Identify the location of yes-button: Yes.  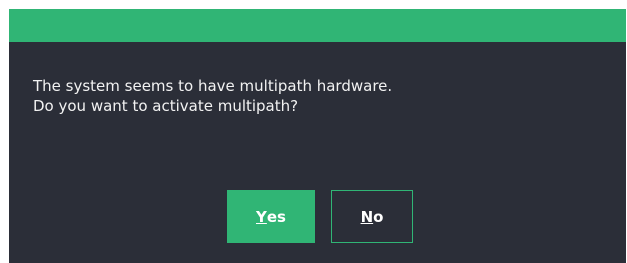
(271, 216).